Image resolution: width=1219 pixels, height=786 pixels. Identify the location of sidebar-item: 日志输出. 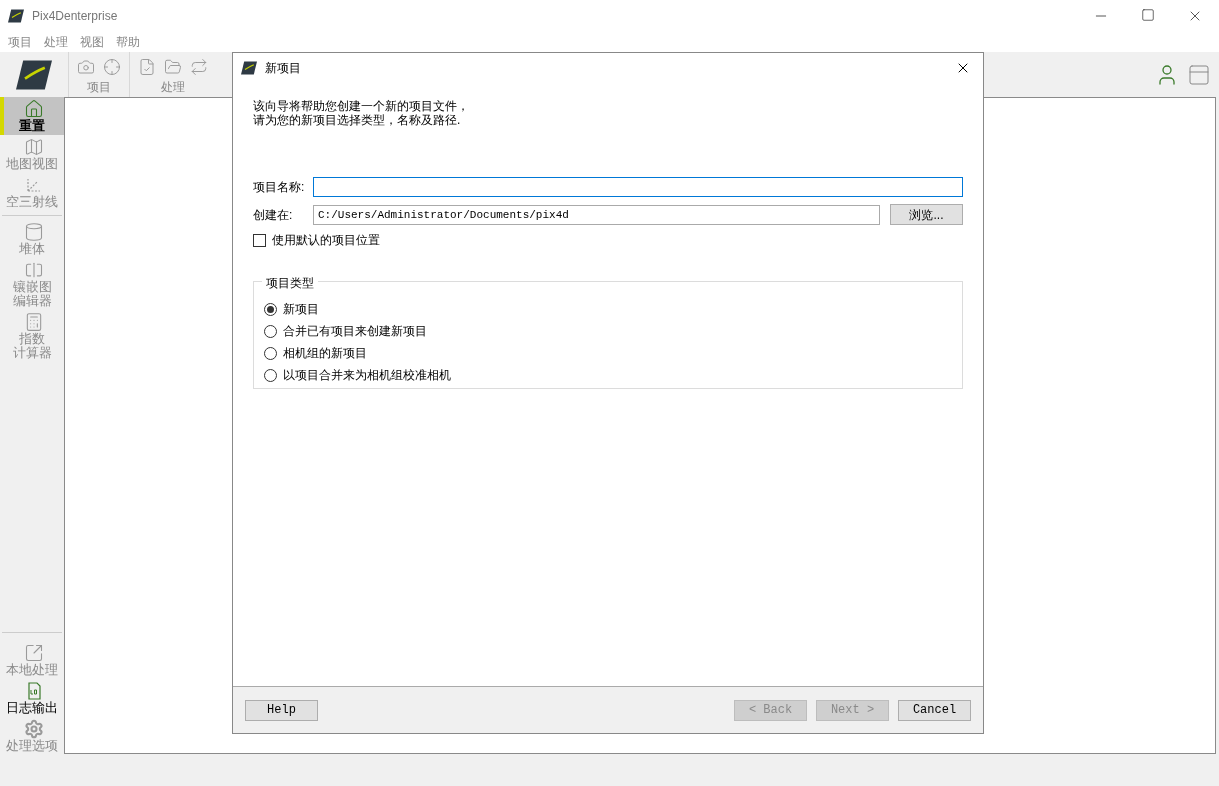
(32, 698).